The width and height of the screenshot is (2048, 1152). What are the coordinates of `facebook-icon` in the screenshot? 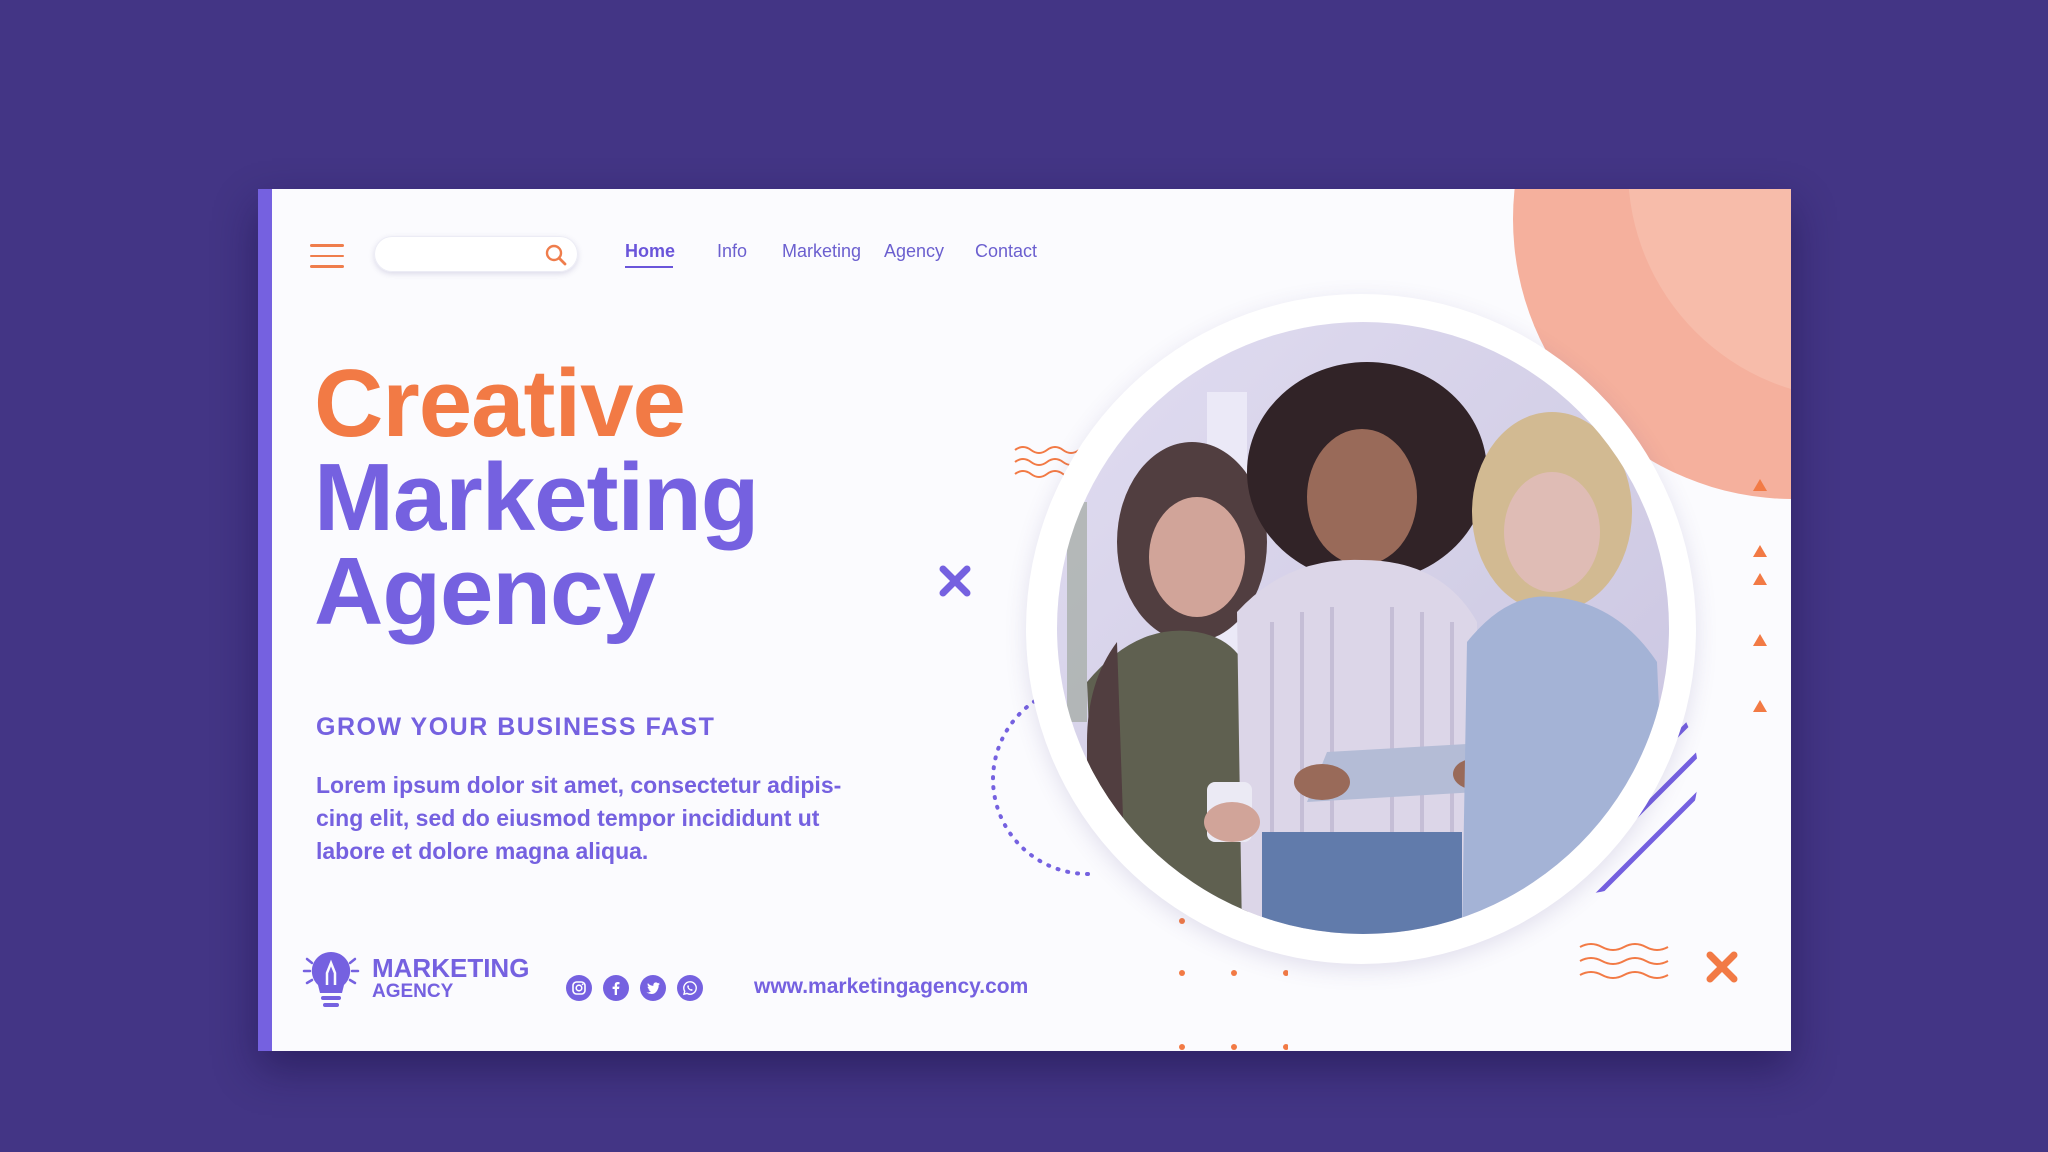 It's located at (616, 988).